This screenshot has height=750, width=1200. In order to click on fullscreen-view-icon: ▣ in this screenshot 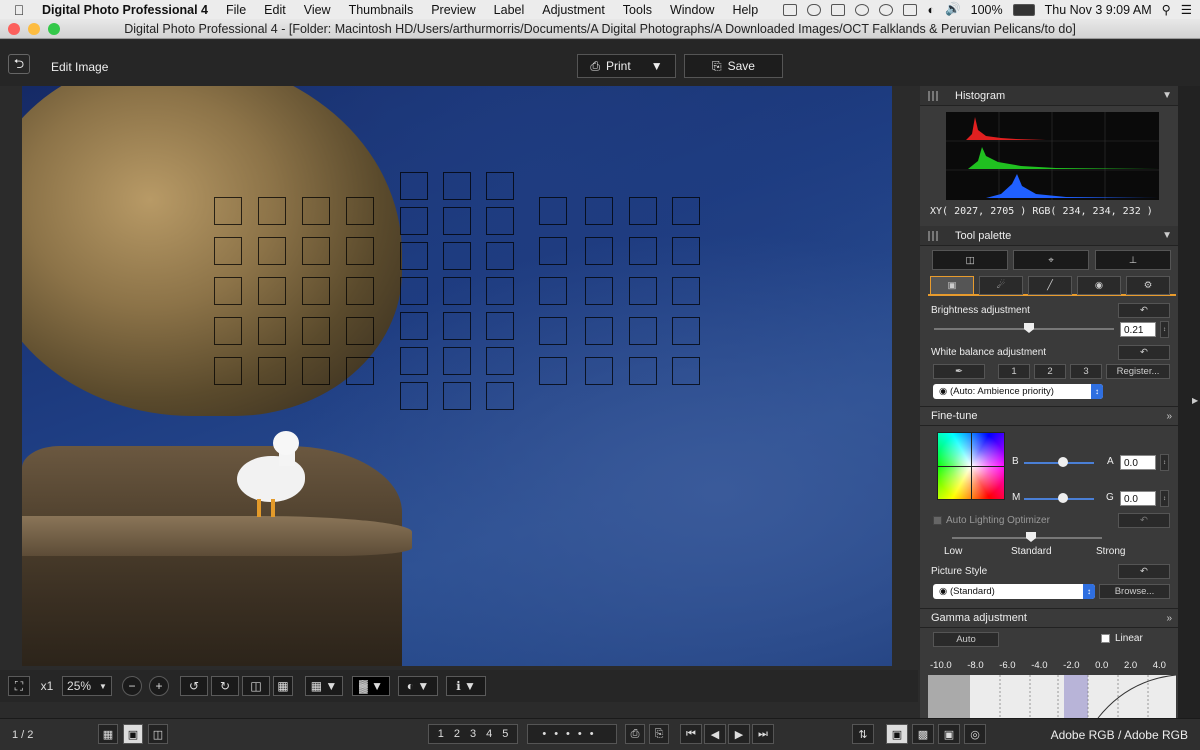, I will do `click(949, 734)`.